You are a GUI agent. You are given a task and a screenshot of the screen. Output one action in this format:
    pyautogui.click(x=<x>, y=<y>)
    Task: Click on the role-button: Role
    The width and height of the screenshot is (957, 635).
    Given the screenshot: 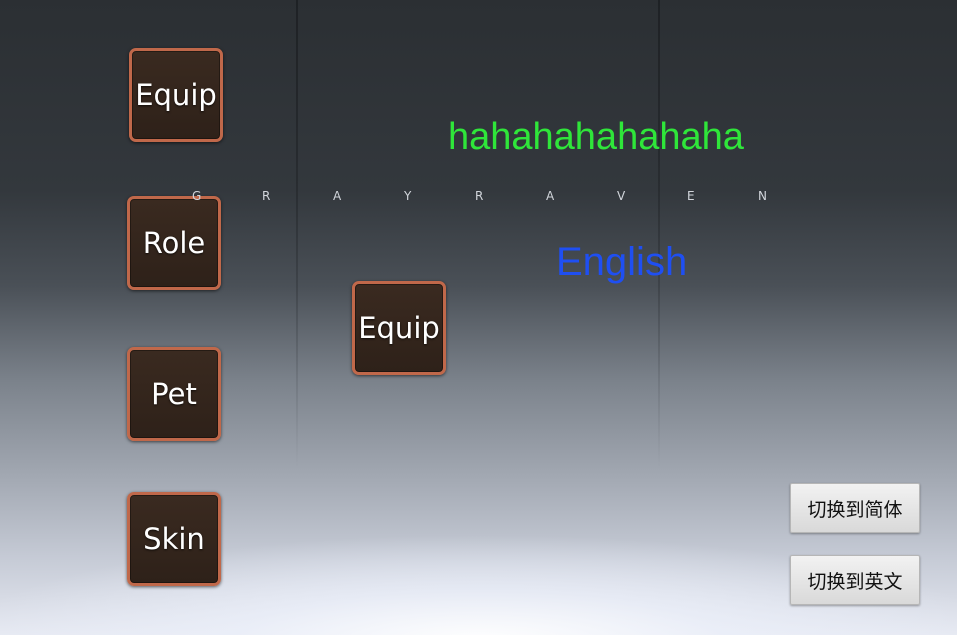 What is the action you would take?
    pyautogui.click(x=174, y=243)
    